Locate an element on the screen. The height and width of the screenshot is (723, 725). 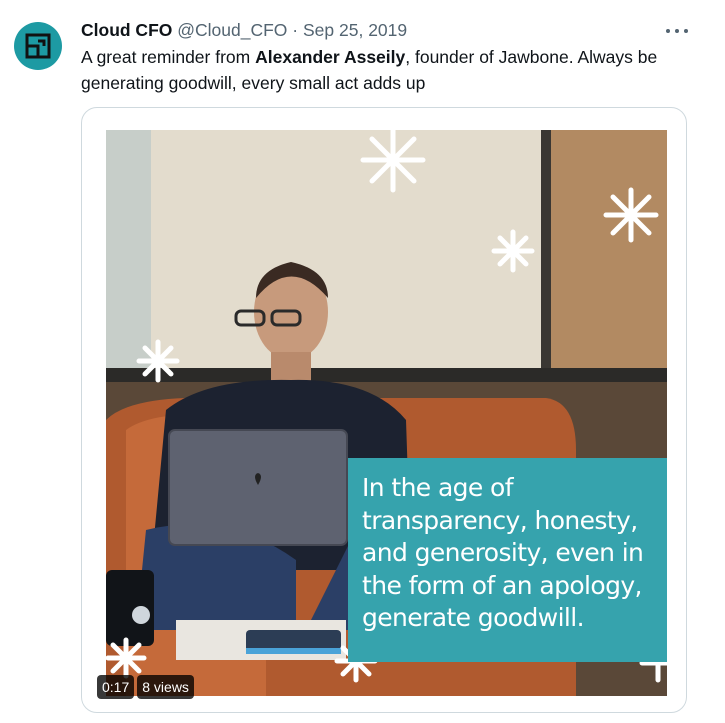
tweet-header: Cloud CFO @Cloud_CFO · Sep 25, 2019 is located at coordinates (244, 30).